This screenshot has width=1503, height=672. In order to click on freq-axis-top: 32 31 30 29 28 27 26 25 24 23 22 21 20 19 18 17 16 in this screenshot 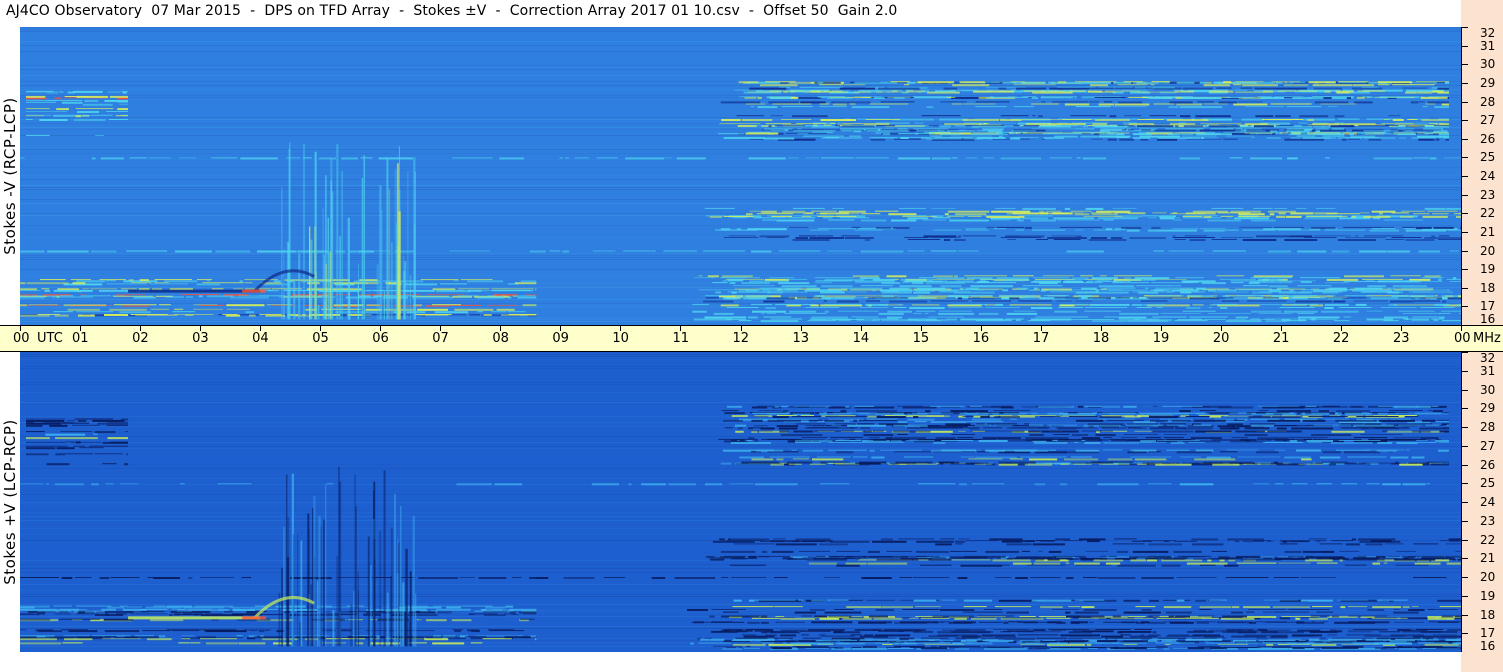, I will do `click(1482, 176)`.